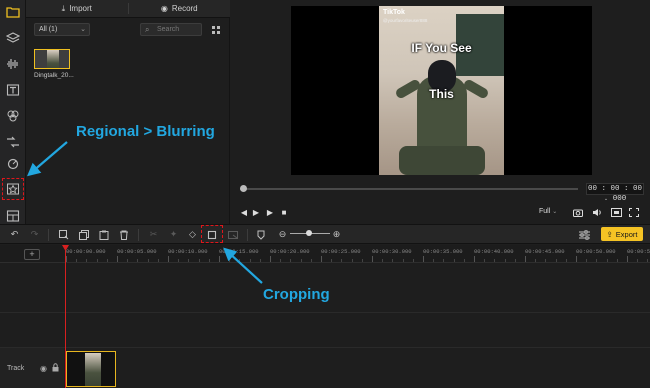  What do you see at coordinates (47, 159) in the screenshot?
I see `arrow-to-elements` at bounding box center [47, 159].